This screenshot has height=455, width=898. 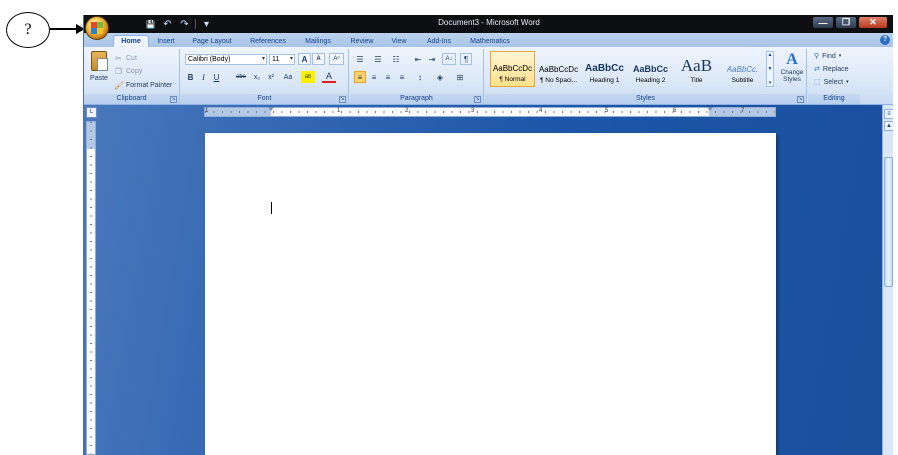 What do you see at coordinates (173, 99) in the screenshot?
I see `clipboard-launcher-icon: ↘` at bounding box center [173, 99].